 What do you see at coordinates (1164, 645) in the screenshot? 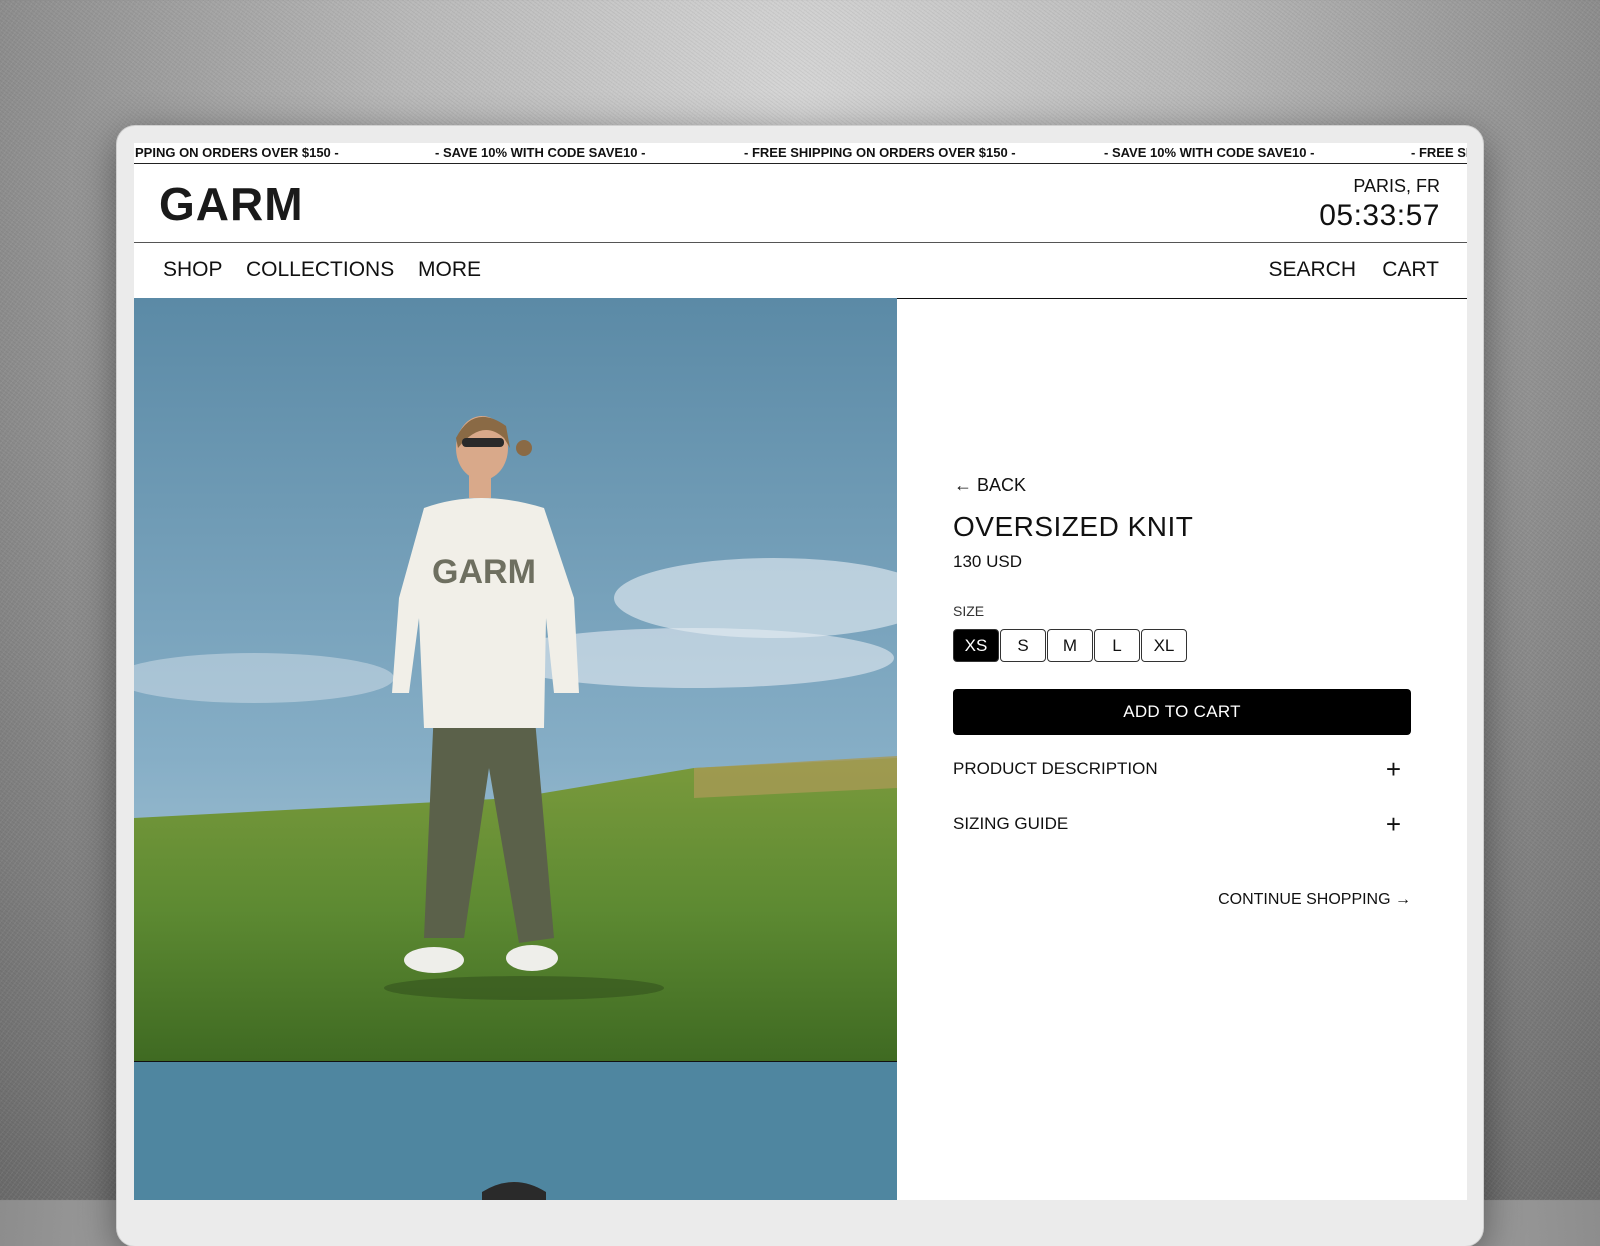
I see `size-option-xl: XL` at bounding box center [1164, 645].